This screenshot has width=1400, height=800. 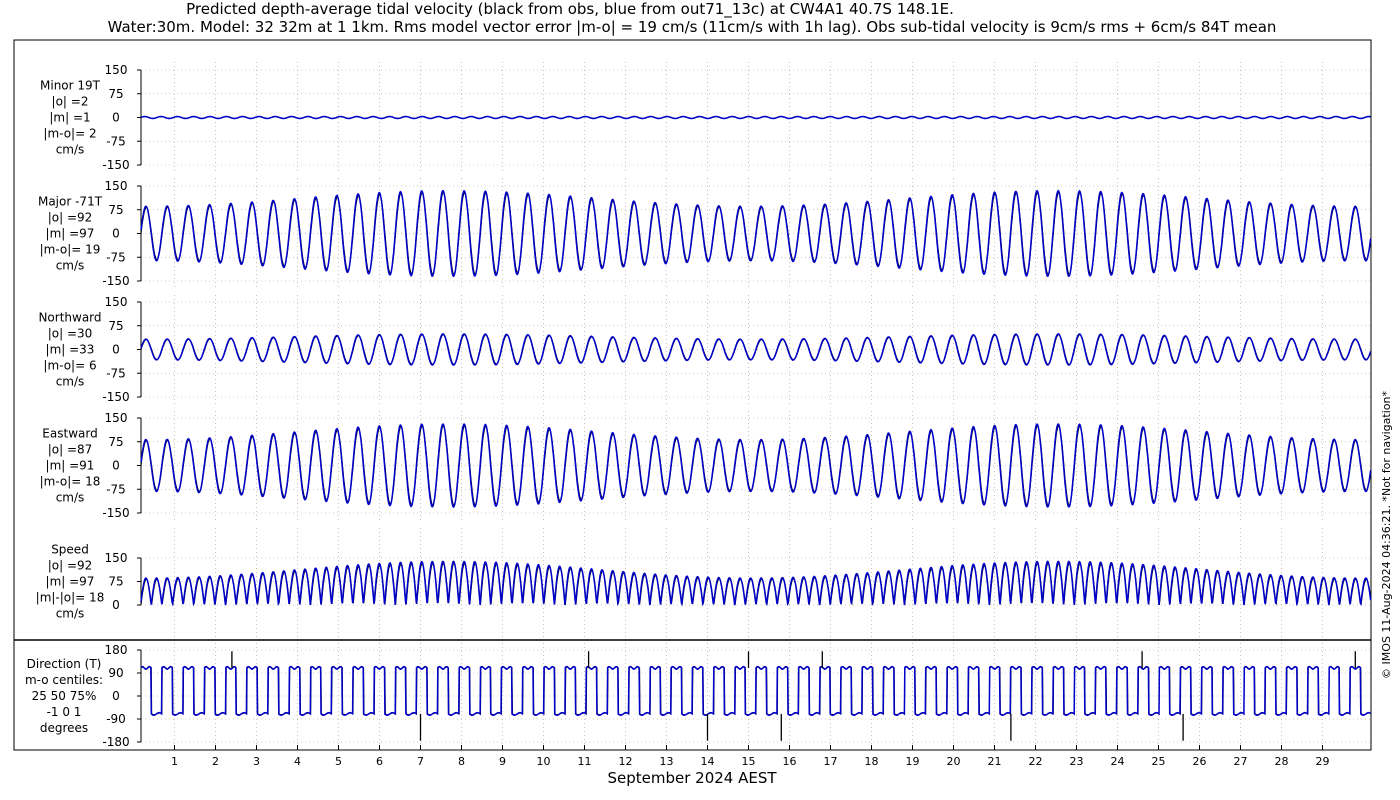 I want to click on x-tick-label: 28, so click(x=1282, y=761).